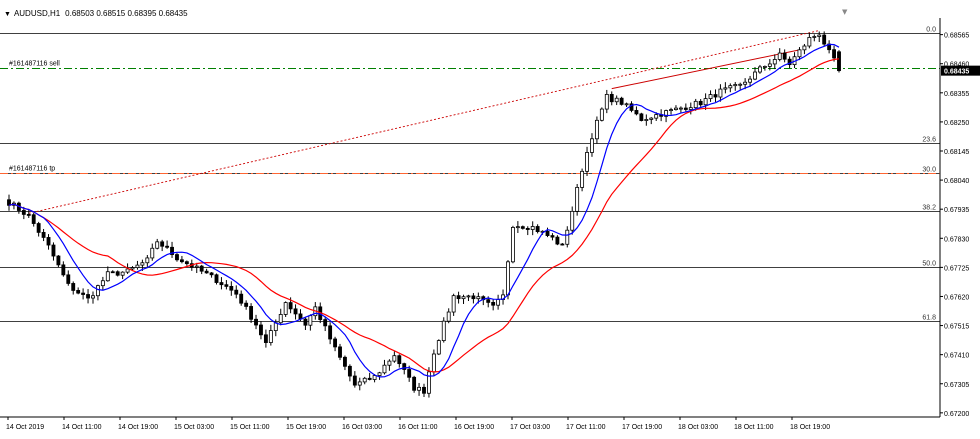 The image size is (980, 439). I want to click on fib-level-label: 61.8, so click(929, 318).